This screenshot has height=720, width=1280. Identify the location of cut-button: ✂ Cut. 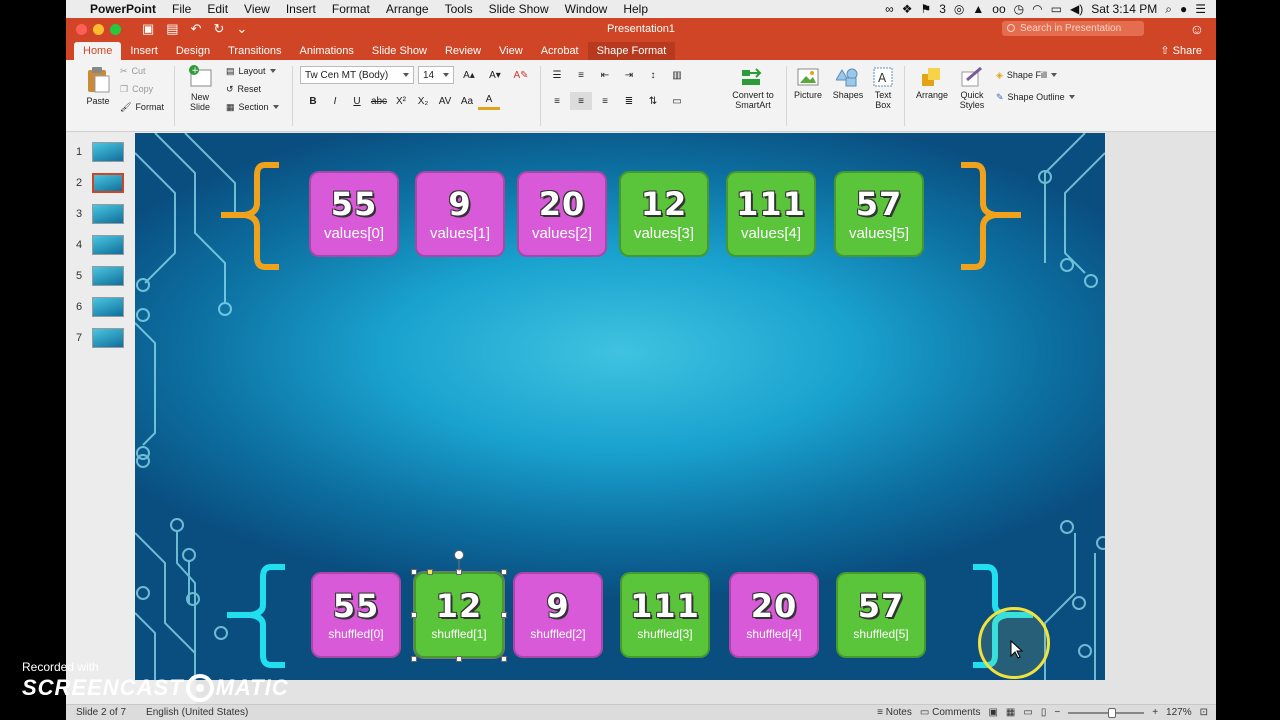
(142, 71).